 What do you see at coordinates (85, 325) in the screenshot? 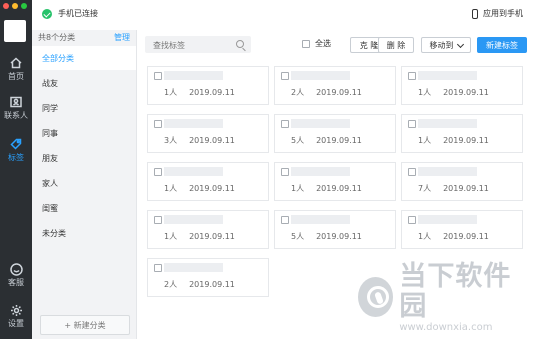
I see `new-category-button: + 新建分类` at bounding box center [85, 325].